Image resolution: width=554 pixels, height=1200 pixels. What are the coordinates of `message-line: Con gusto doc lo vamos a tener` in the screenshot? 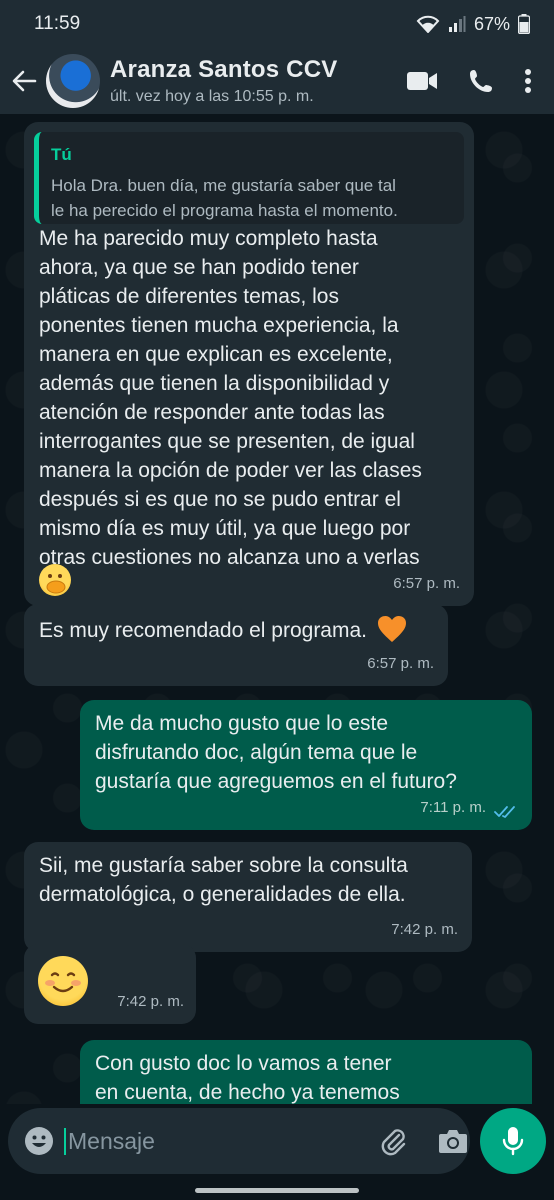 It's located at (243, 1063).